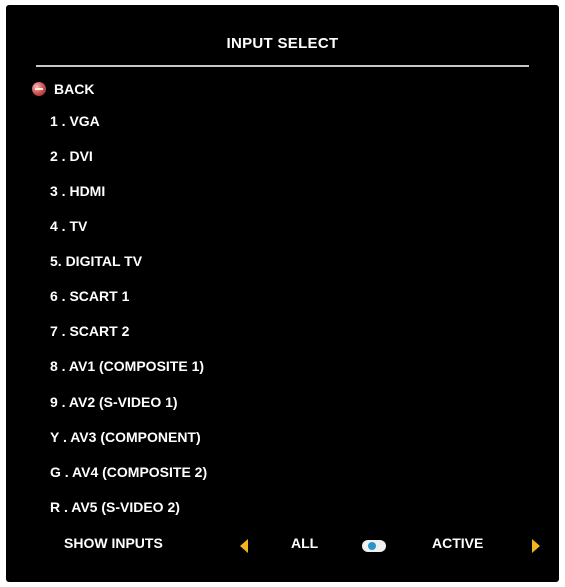 Image resolution: width=565 pixels, height=587 pixels. I want to click on input-option-digital-tv: 5. DIGITAL TV, so click(96, 261).